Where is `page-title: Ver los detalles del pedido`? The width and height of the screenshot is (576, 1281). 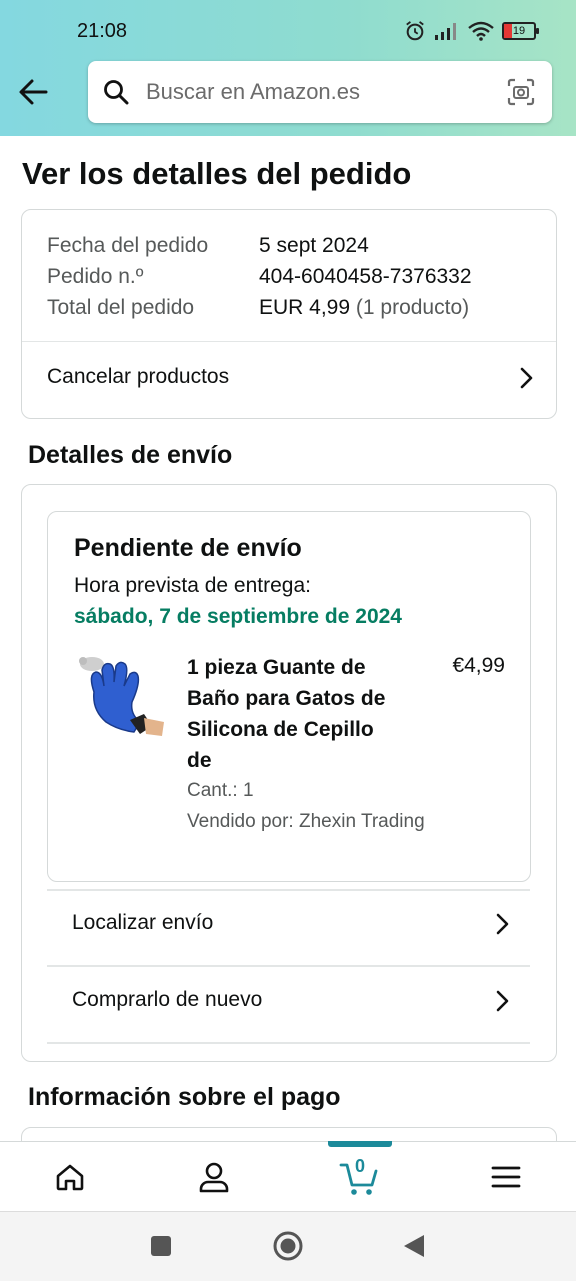
page-title: Ver los detalles del pedido is located at coordinates (217, 173).